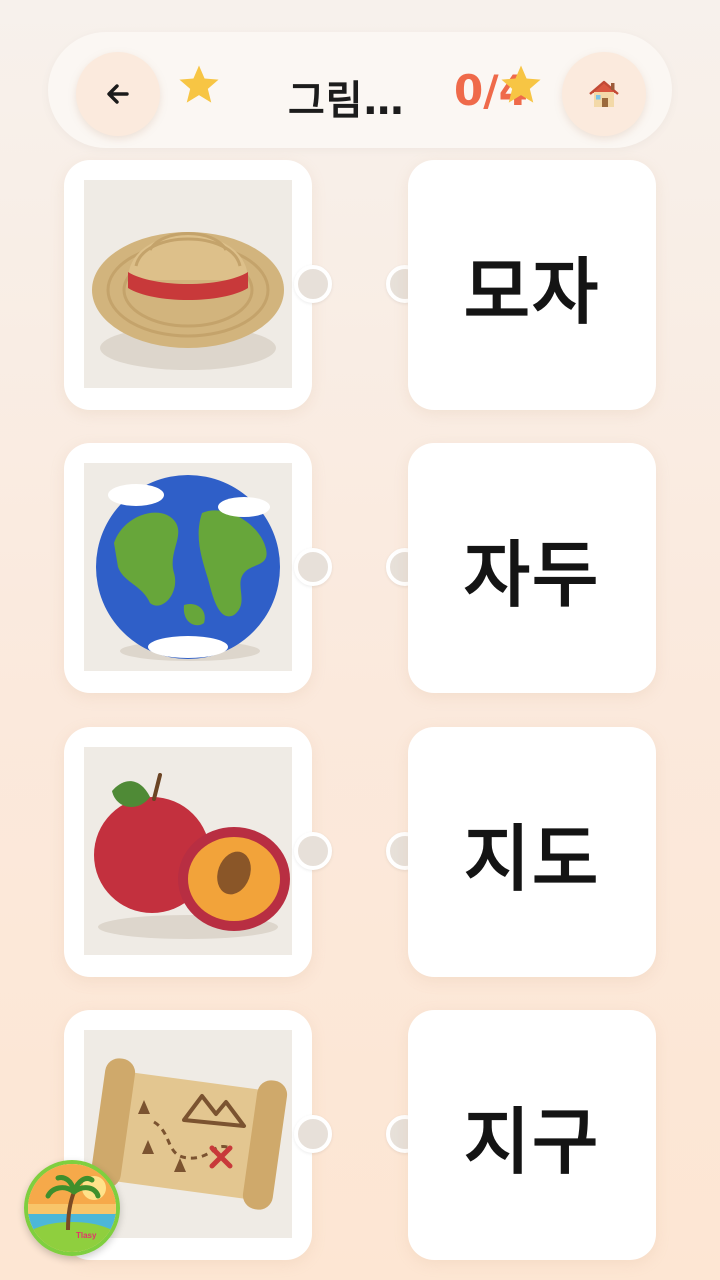 Image resolution: width=720 pixels, height=1280 pixels. I want to click on felt-straw-hat-image, so click(188, 284).